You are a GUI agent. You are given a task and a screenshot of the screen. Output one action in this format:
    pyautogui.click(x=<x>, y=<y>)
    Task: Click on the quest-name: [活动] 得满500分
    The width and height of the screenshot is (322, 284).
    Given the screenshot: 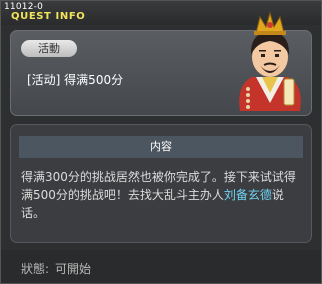 What is the action you would take?
    pyautogui.click(x=75, y=80)
    